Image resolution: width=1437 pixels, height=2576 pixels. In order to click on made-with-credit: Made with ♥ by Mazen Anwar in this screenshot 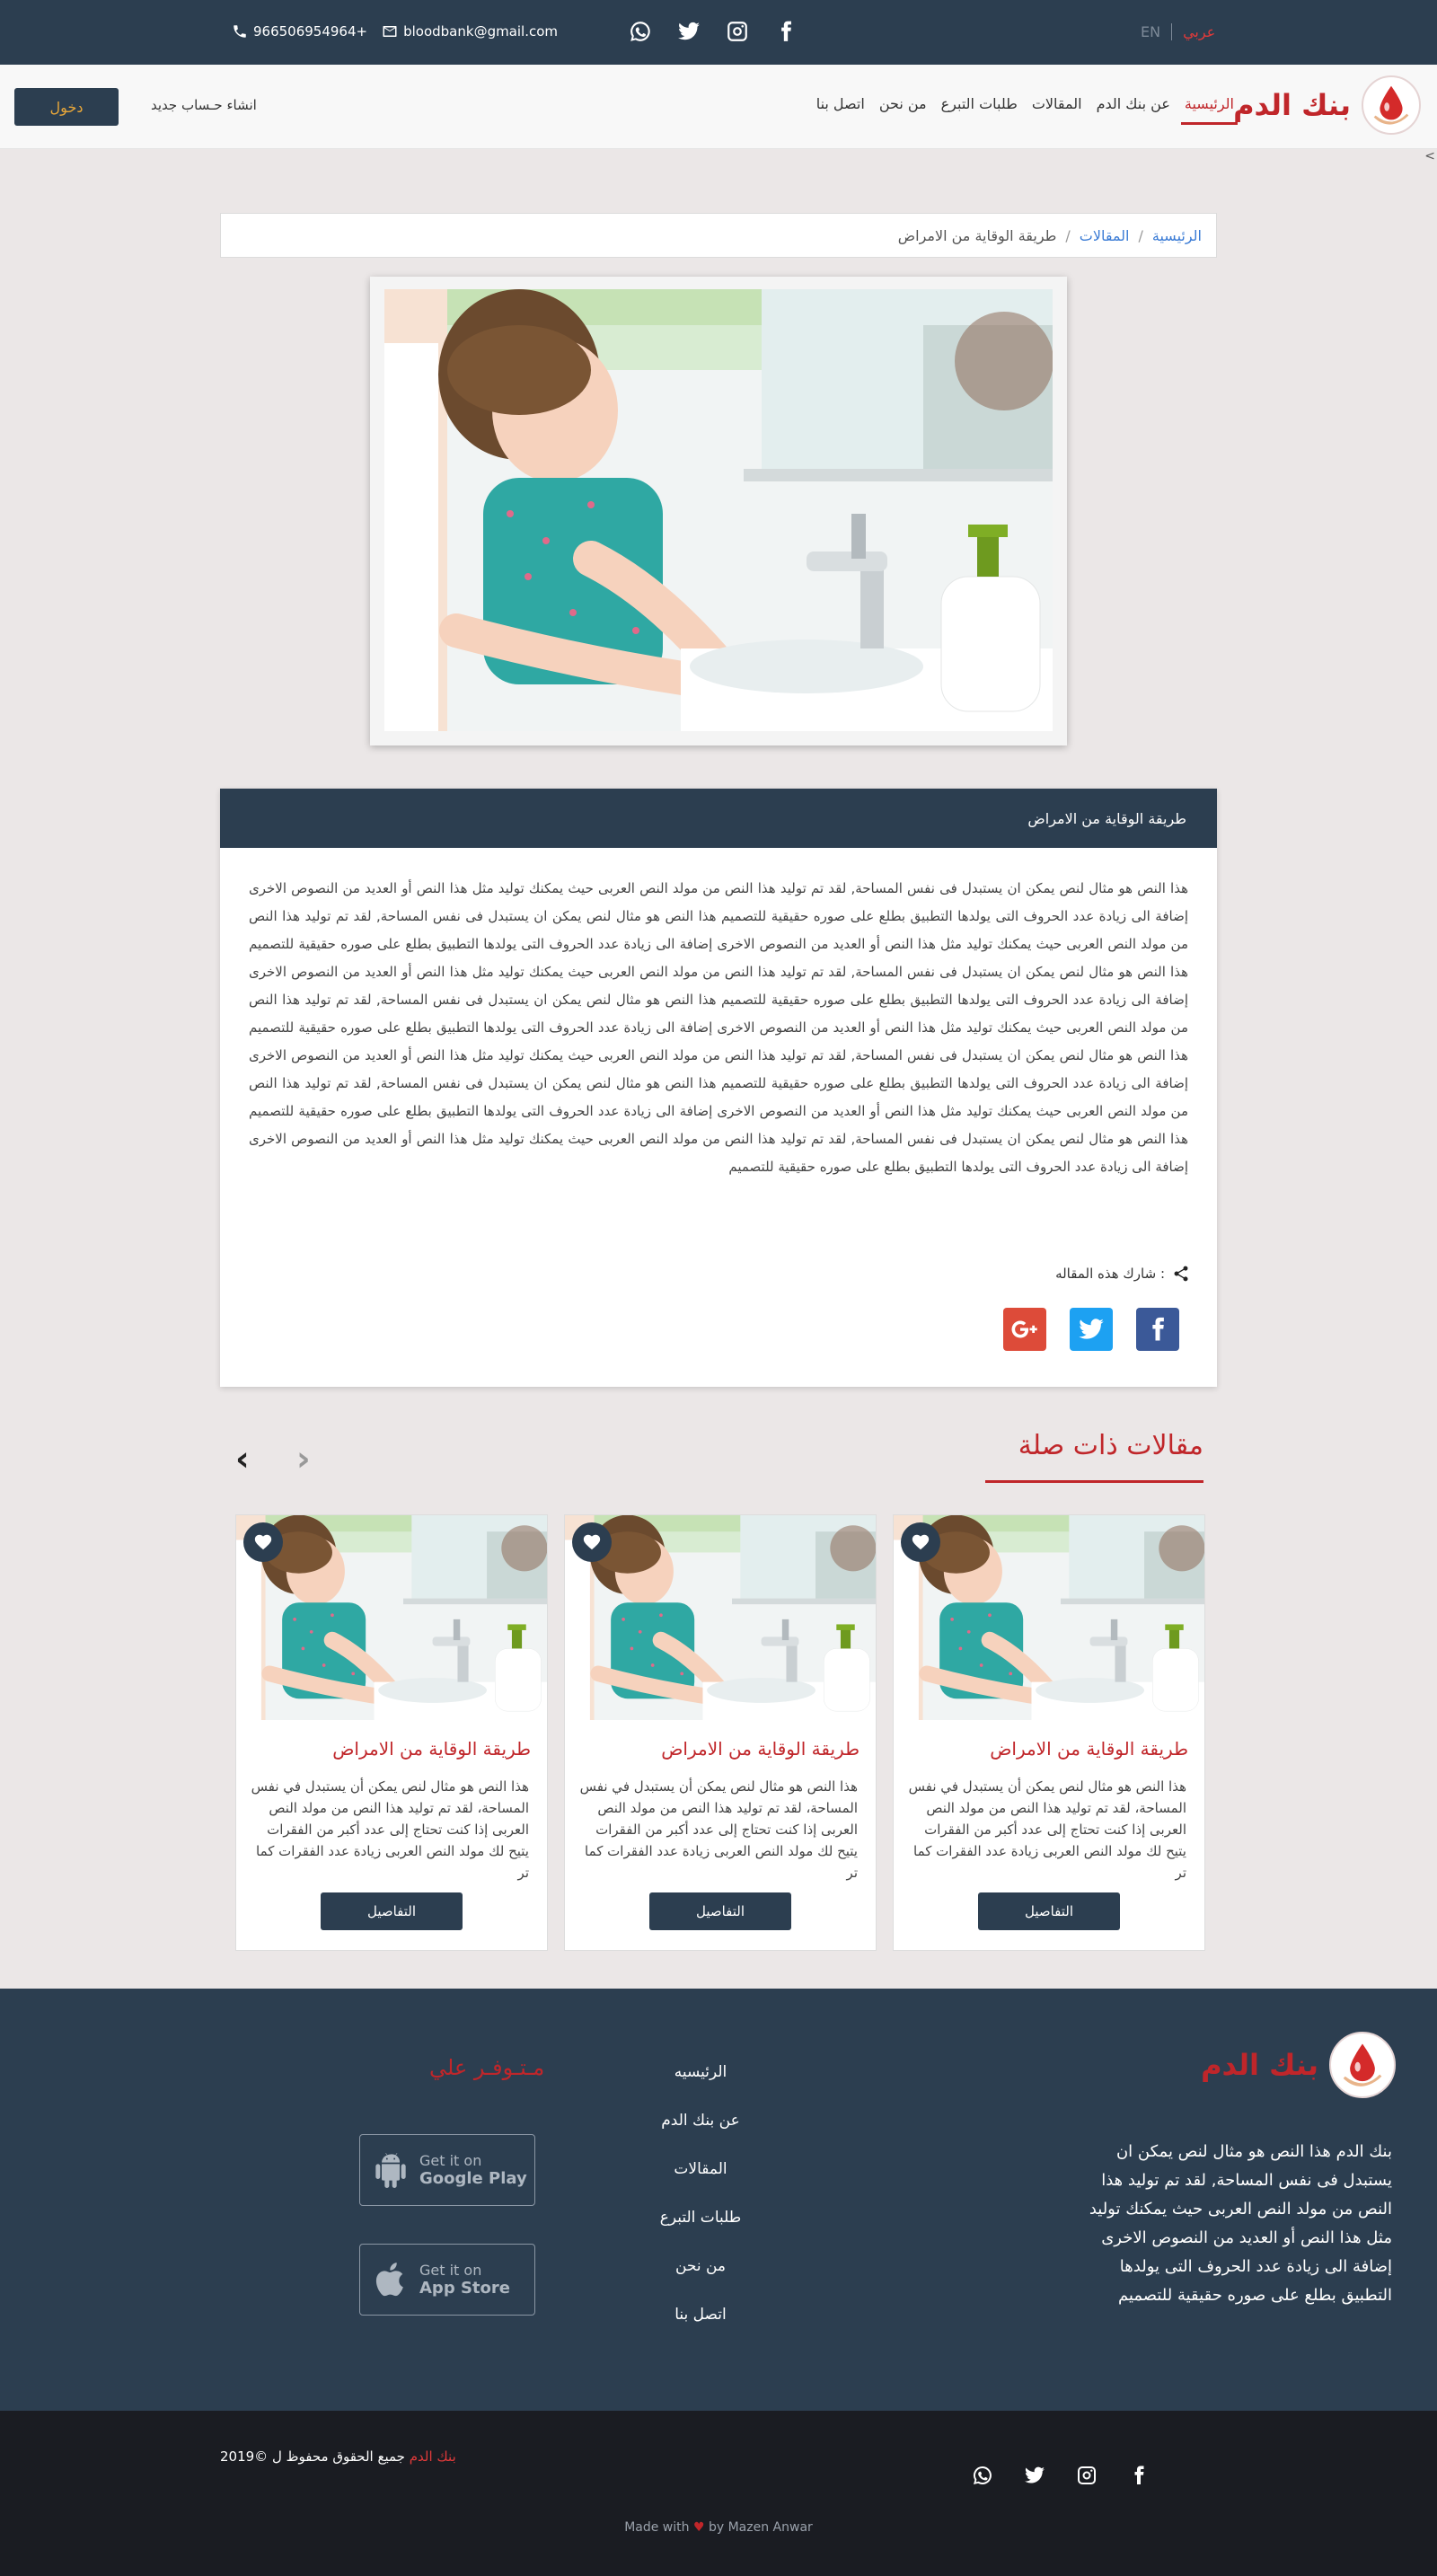, I will do `click(718, 2527)`.